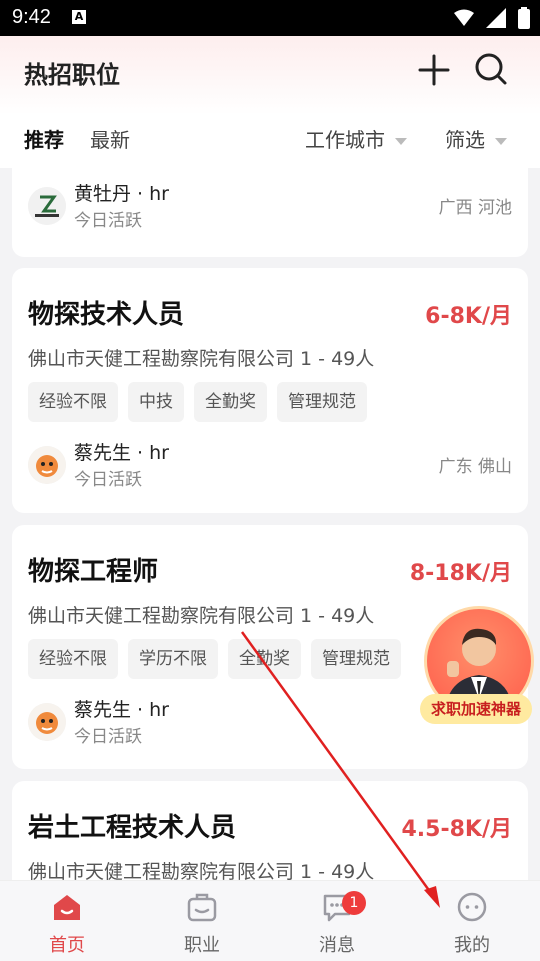 The image size is (540, 961). Describe the element at coordinates (270, 920) in the screenshot. I see `bottom-tab-bar: 首页 职业 1 消息 我的` at that location.